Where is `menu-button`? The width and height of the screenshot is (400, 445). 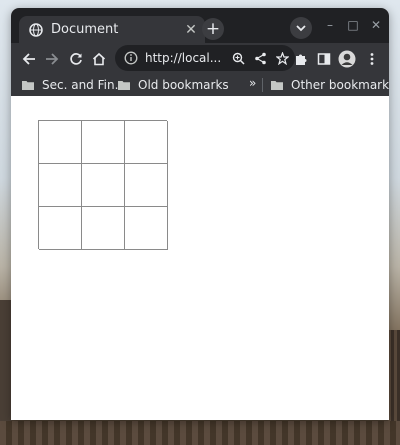
menu-button is located at coordinates (372, 59).